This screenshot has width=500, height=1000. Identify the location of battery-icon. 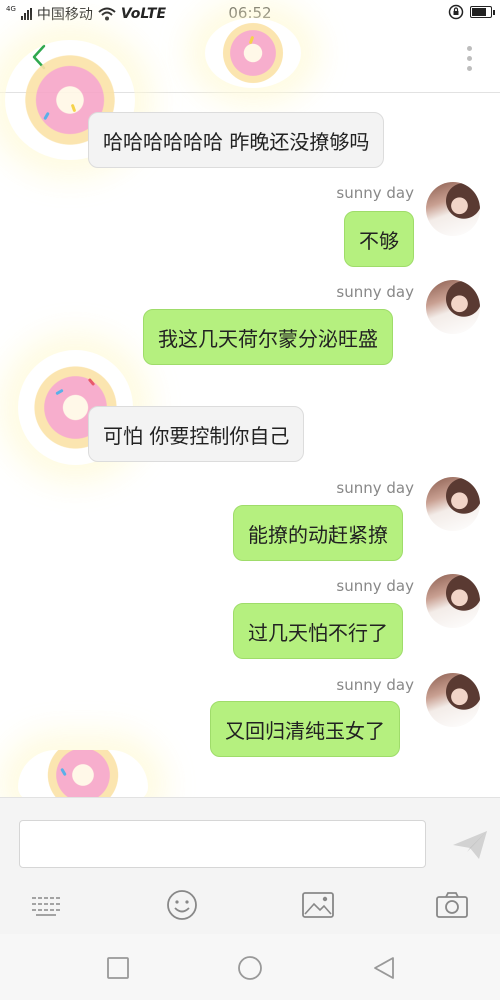
(482, 12).